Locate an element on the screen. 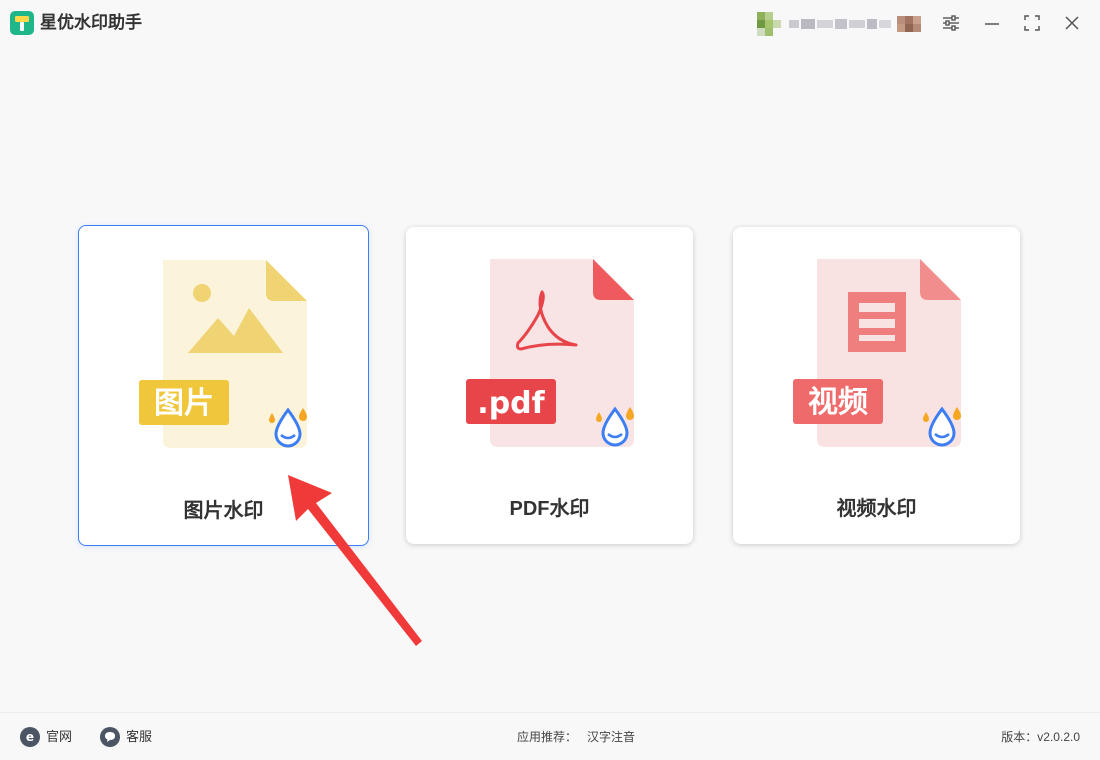 The height and width of the screenshot is (760, 1100). video-file-icon: 视频 is located at coordinates (877, 353).